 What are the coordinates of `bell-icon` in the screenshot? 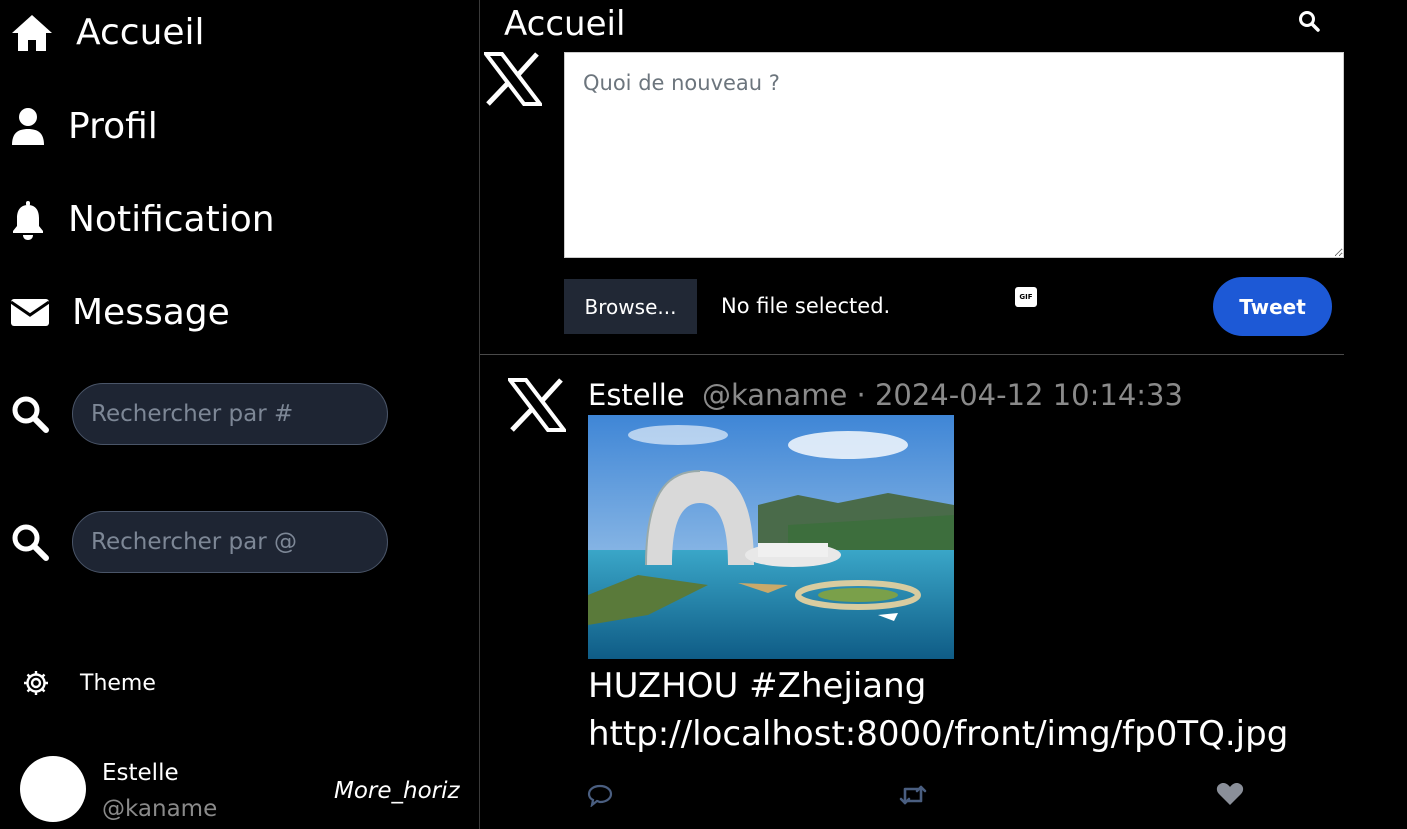 It's located at (28, 220).